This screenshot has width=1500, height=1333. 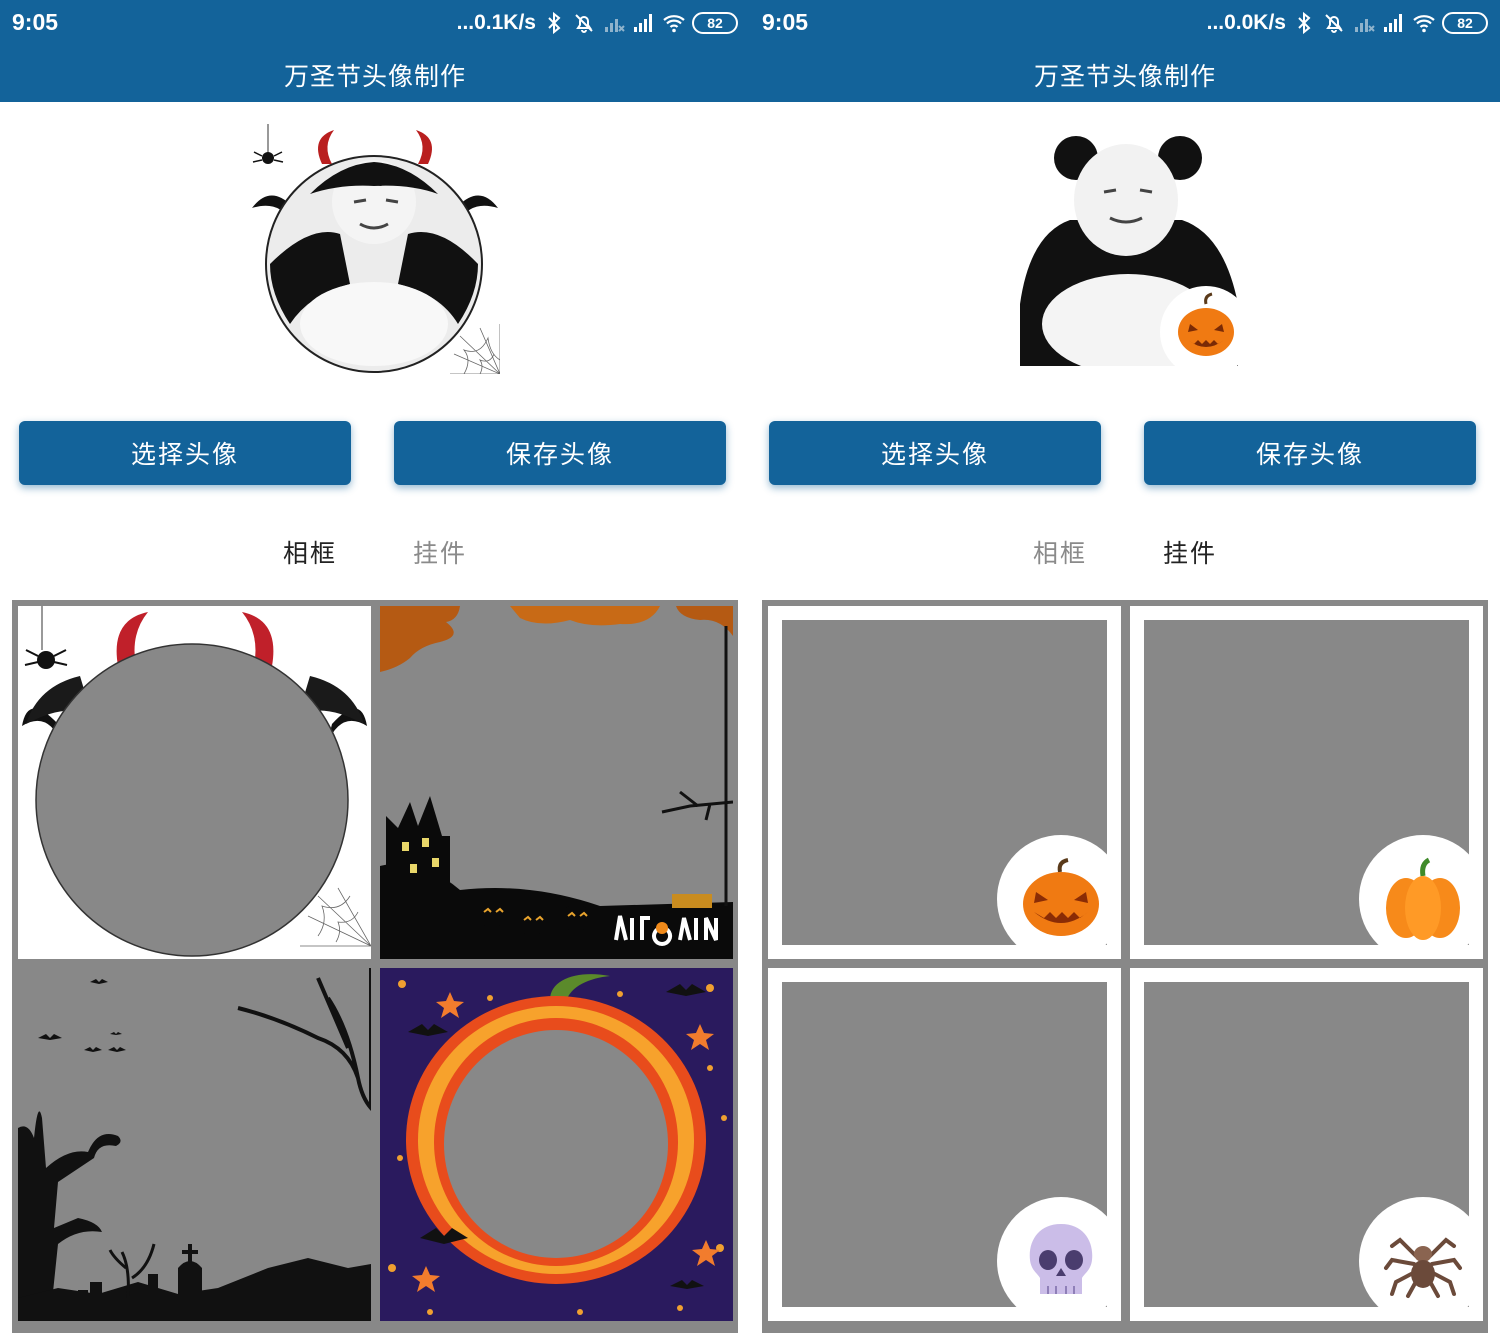 What do you see at coordinates (944, 782) in the screenshot?
I see `pendant-jack-o-lantern` at bounding box center [944, 782].